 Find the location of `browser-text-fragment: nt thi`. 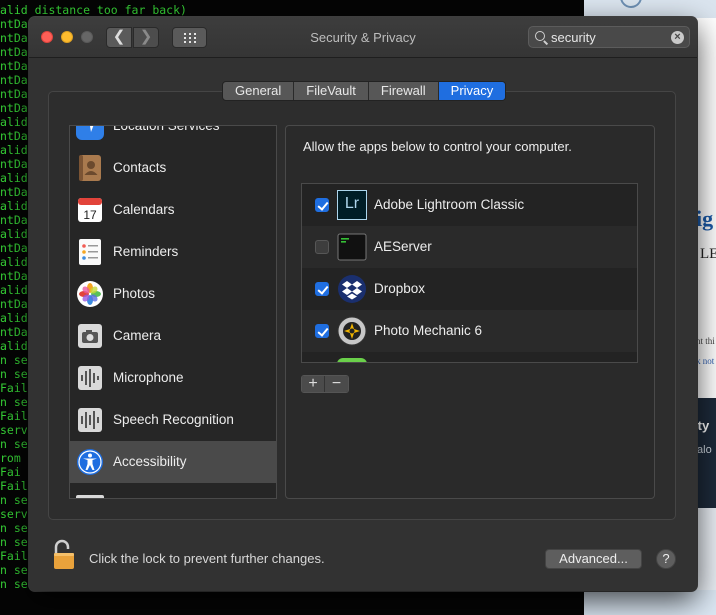

browser-text-fragment: nt thi is located at coordinates (705, 341).